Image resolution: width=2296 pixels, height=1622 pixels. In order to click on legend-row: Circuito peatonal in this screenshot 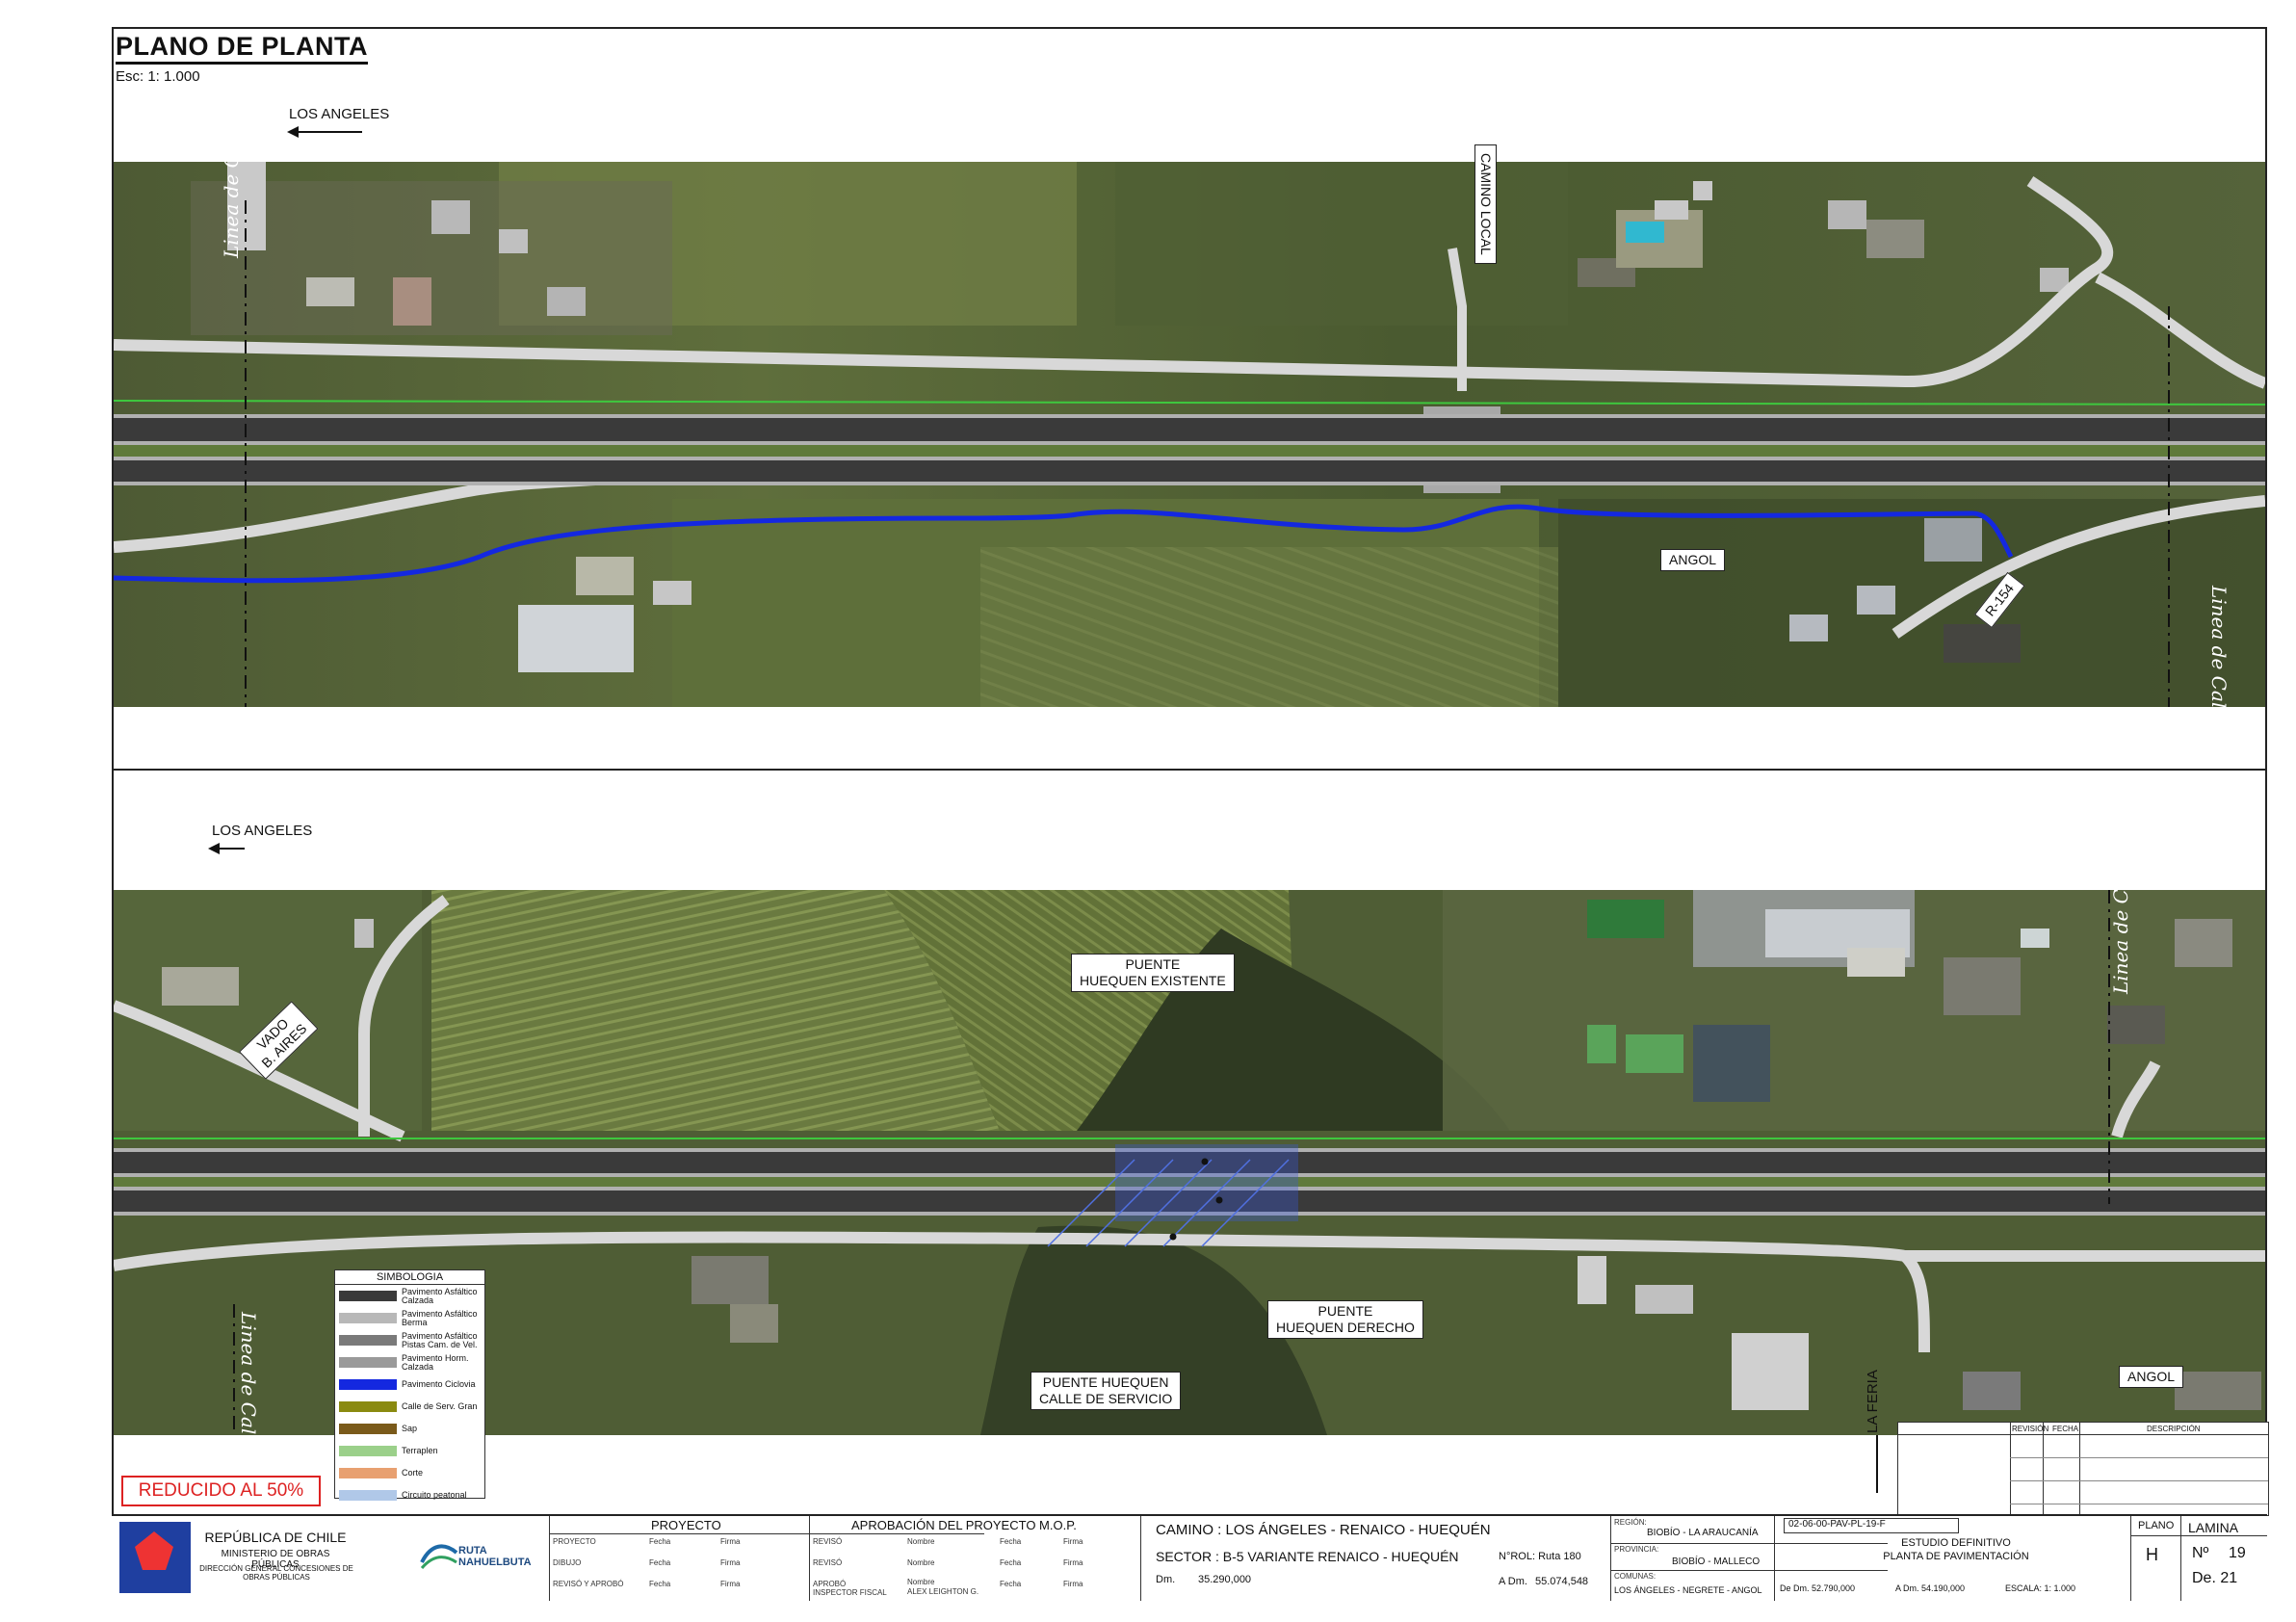, I will do `click(409, 1495)`.